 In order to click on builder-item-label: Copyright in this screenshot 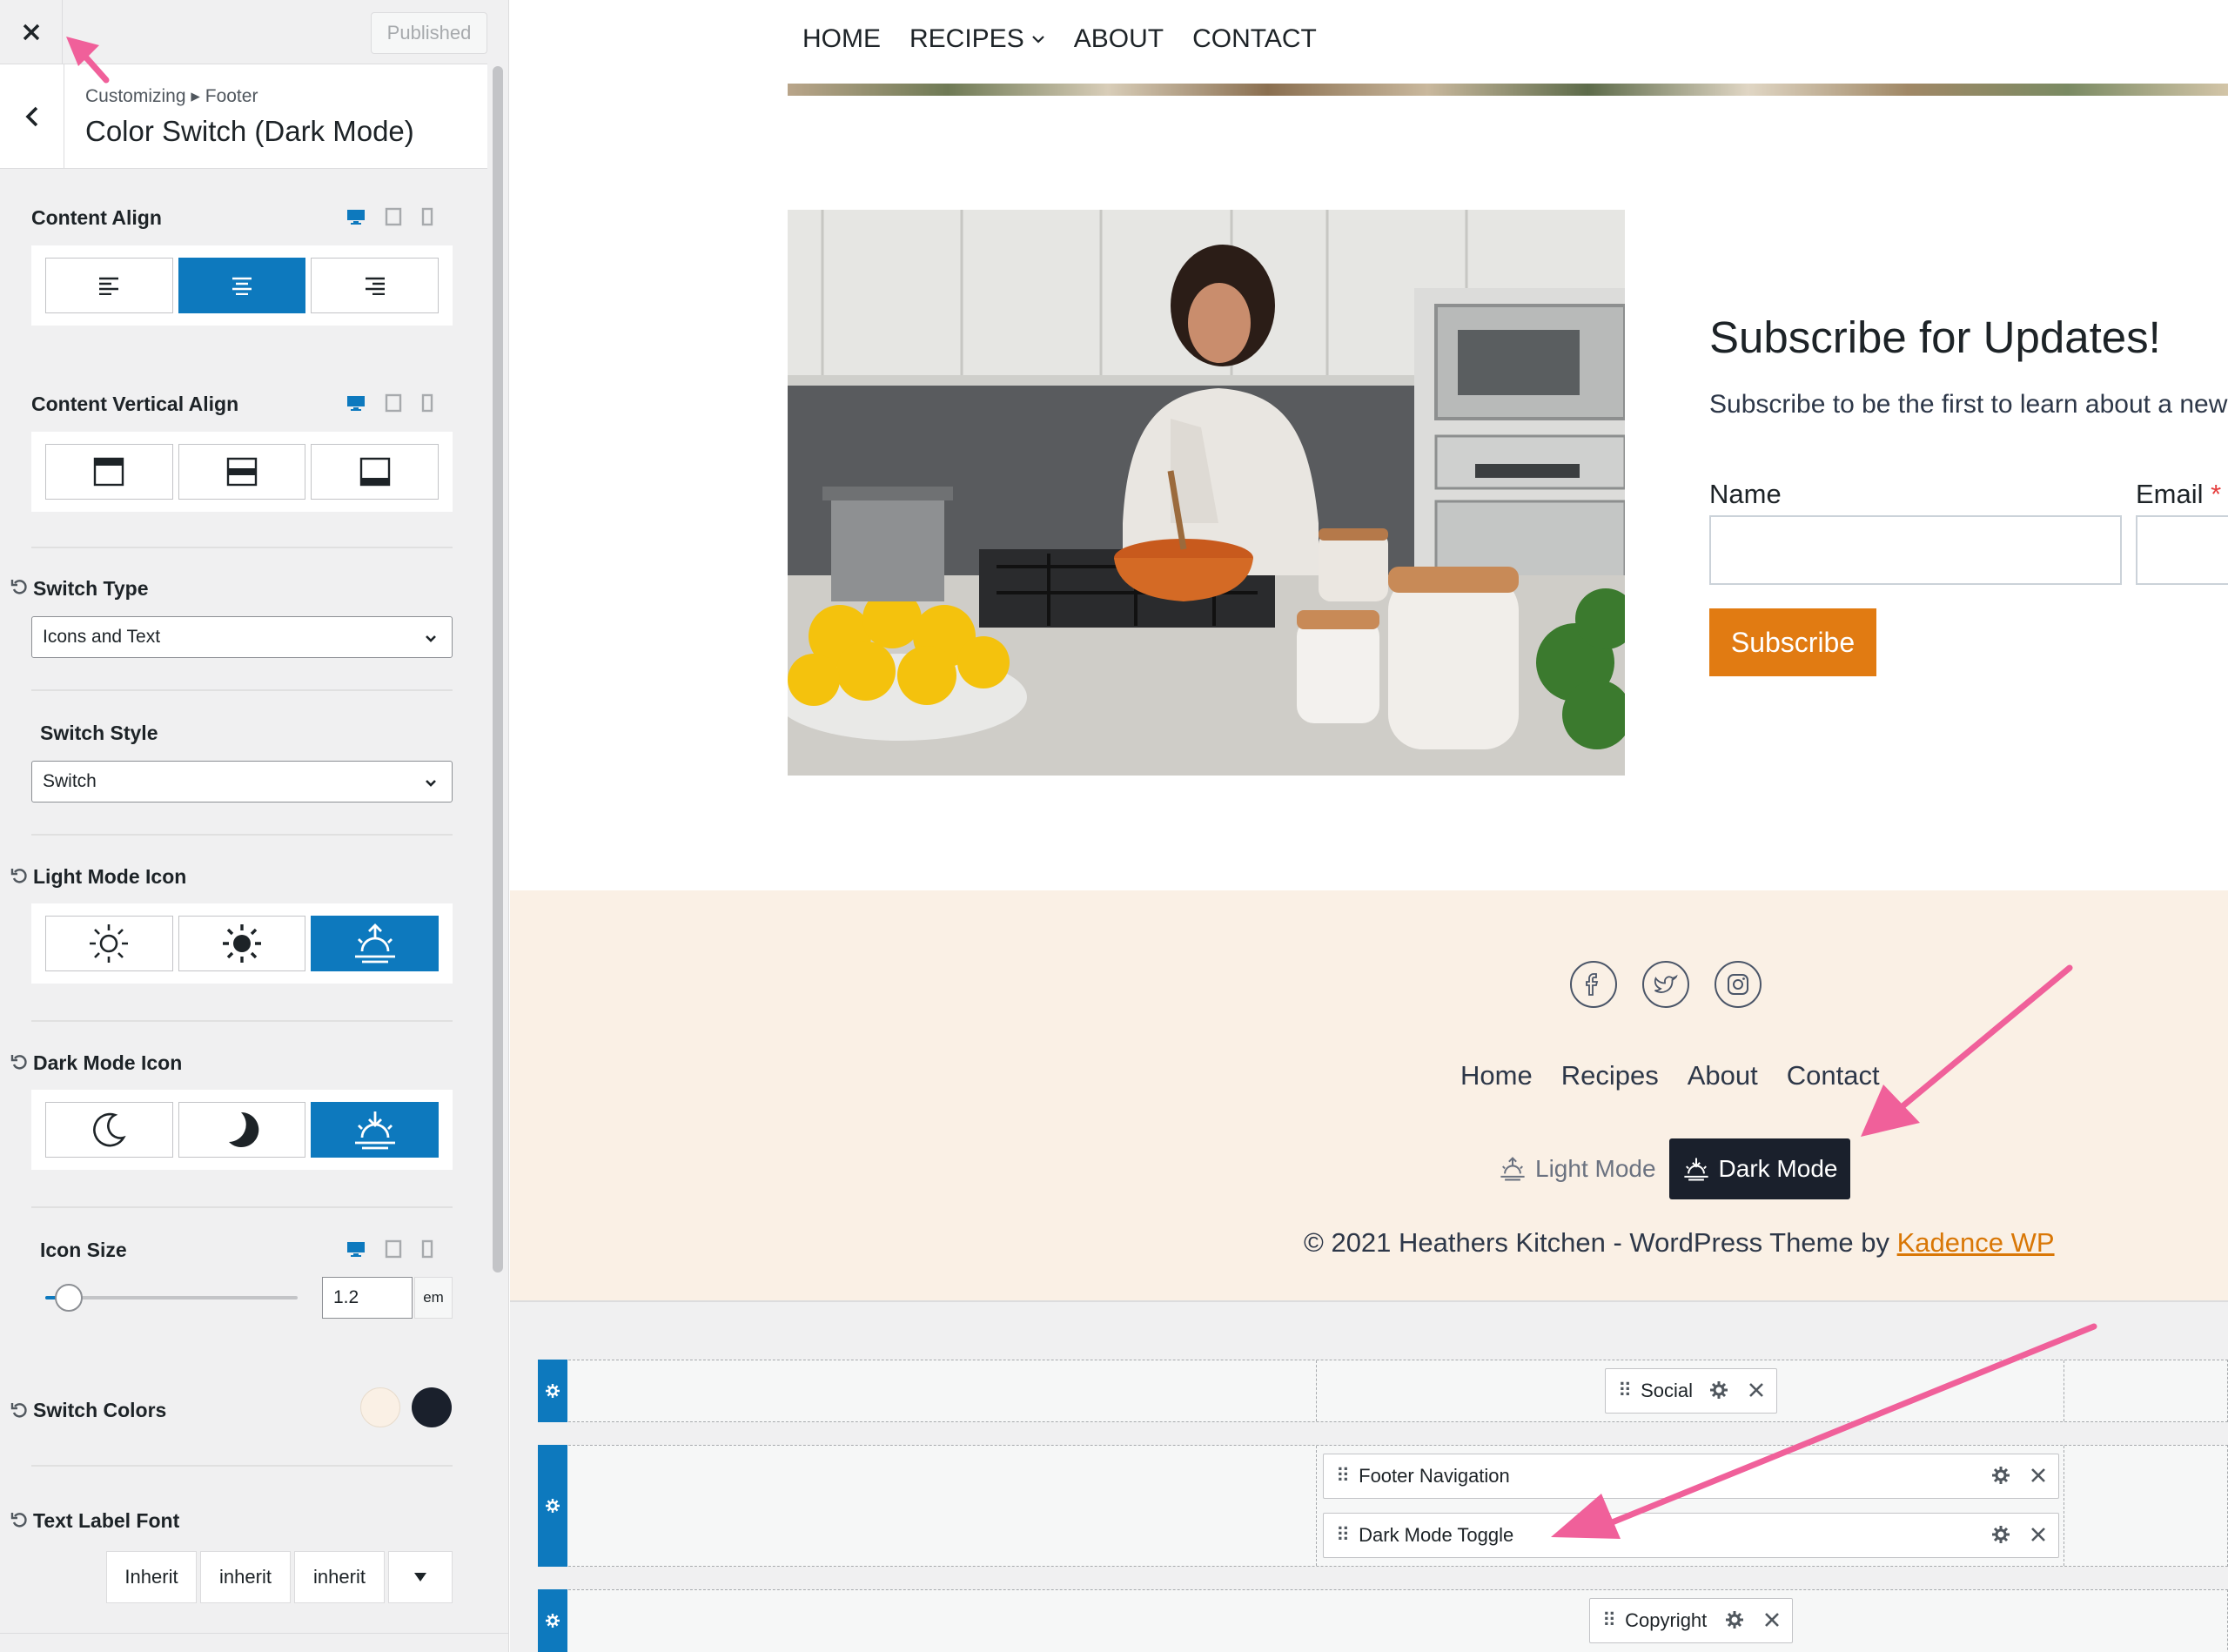, I will do `click(1667, 1620)`.